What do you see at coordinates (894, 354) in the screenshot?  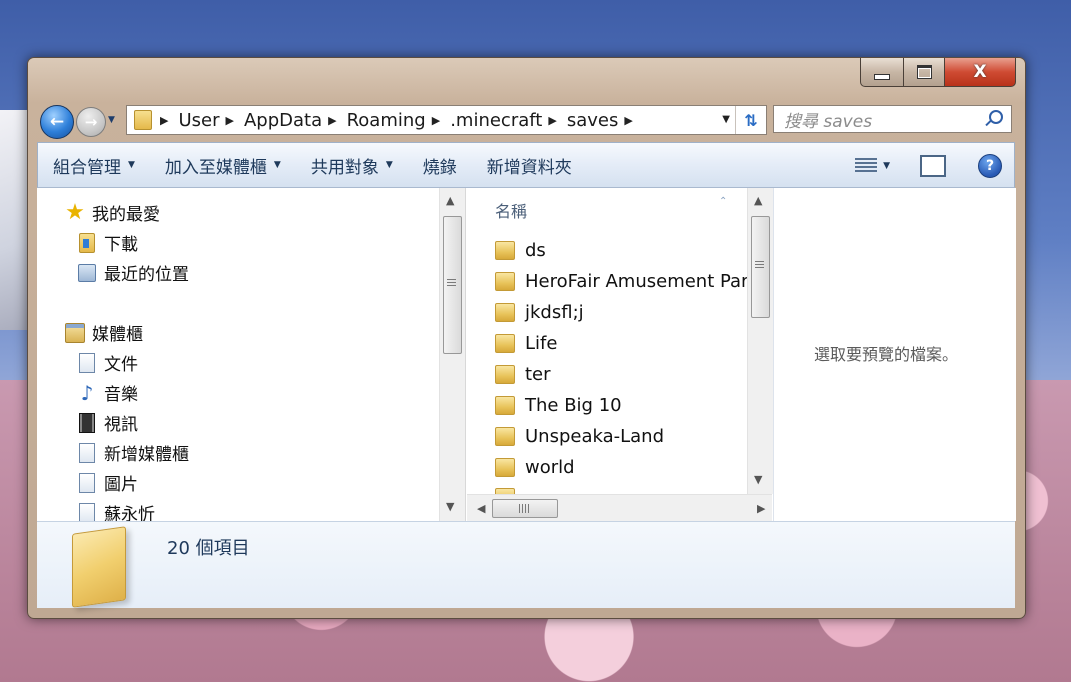 I see `preview-pane: 選取要預覽的檔案。` at bounding box center [894, 354].